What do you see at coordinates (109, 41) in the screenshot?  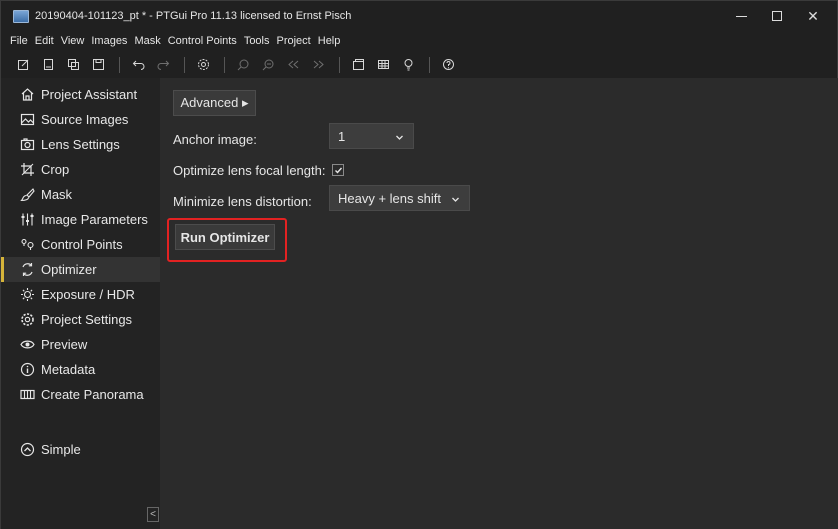 I see `menu-images: Images` at bounding box center [109, 41].